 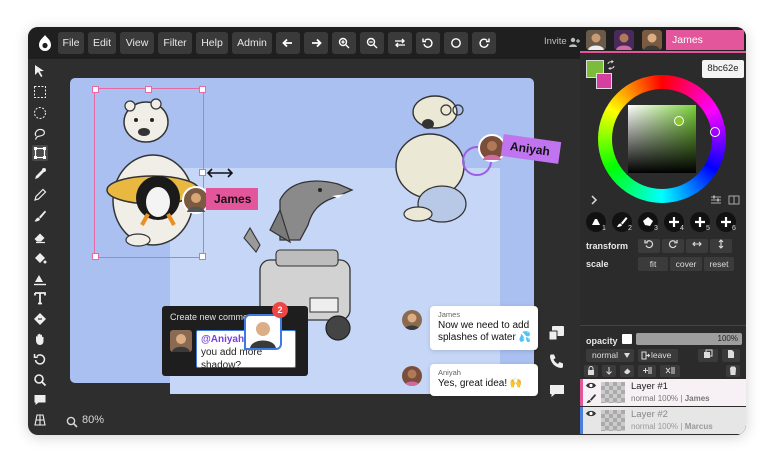 What do you see at coordinates (316, 43) in the screenshot?
I see `arrow-right-button` at bounding box center [316, 43].